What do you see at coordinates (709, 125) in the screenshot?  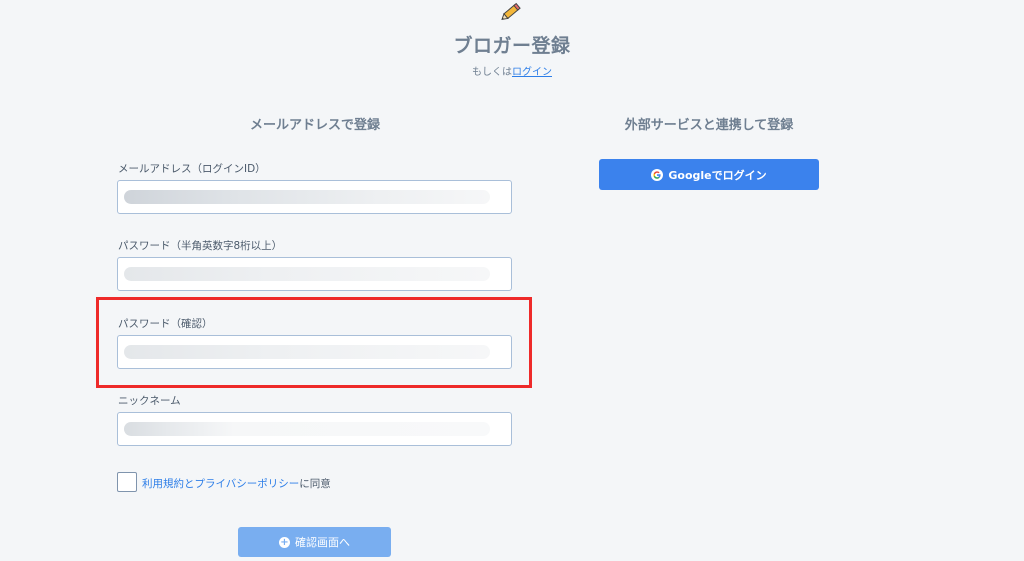 I see `external-section-heading: 外部サービスと連携して登録` at bounding box center [709, 125].